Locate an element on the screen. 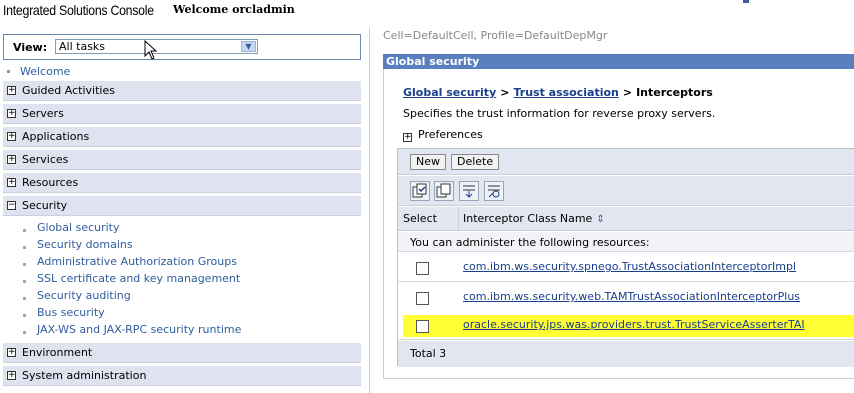  nav-item-bus-security: Bus security is located at coordinates (71, 312).